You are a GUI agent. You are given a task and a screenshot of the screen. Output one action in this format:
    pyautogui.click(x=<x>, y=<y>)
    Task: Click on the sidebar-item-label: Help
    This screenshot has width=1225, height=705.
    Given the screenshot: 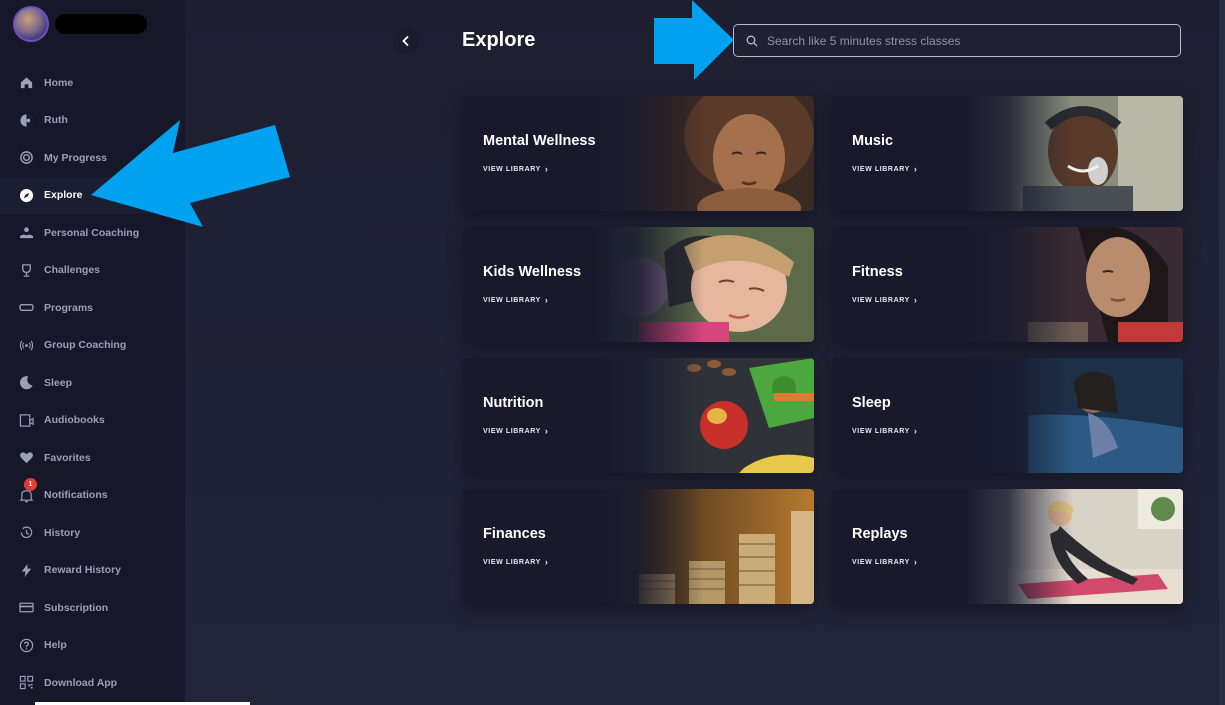 What is the action you would take?
    pyautogui.click(x=55, y=645)
    